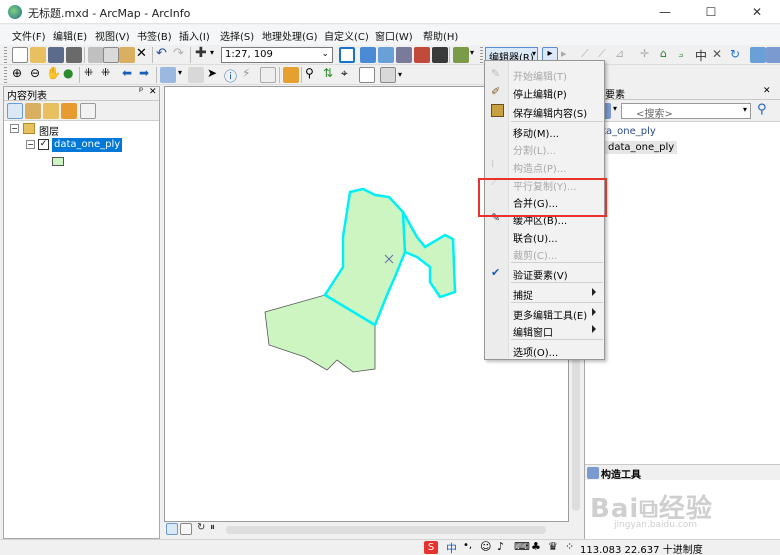 The image size is (780, 555). Describe the element at coordinates (212, 527) in the screenshot. I see `pause-drawing-icon: ⏸` at that location.